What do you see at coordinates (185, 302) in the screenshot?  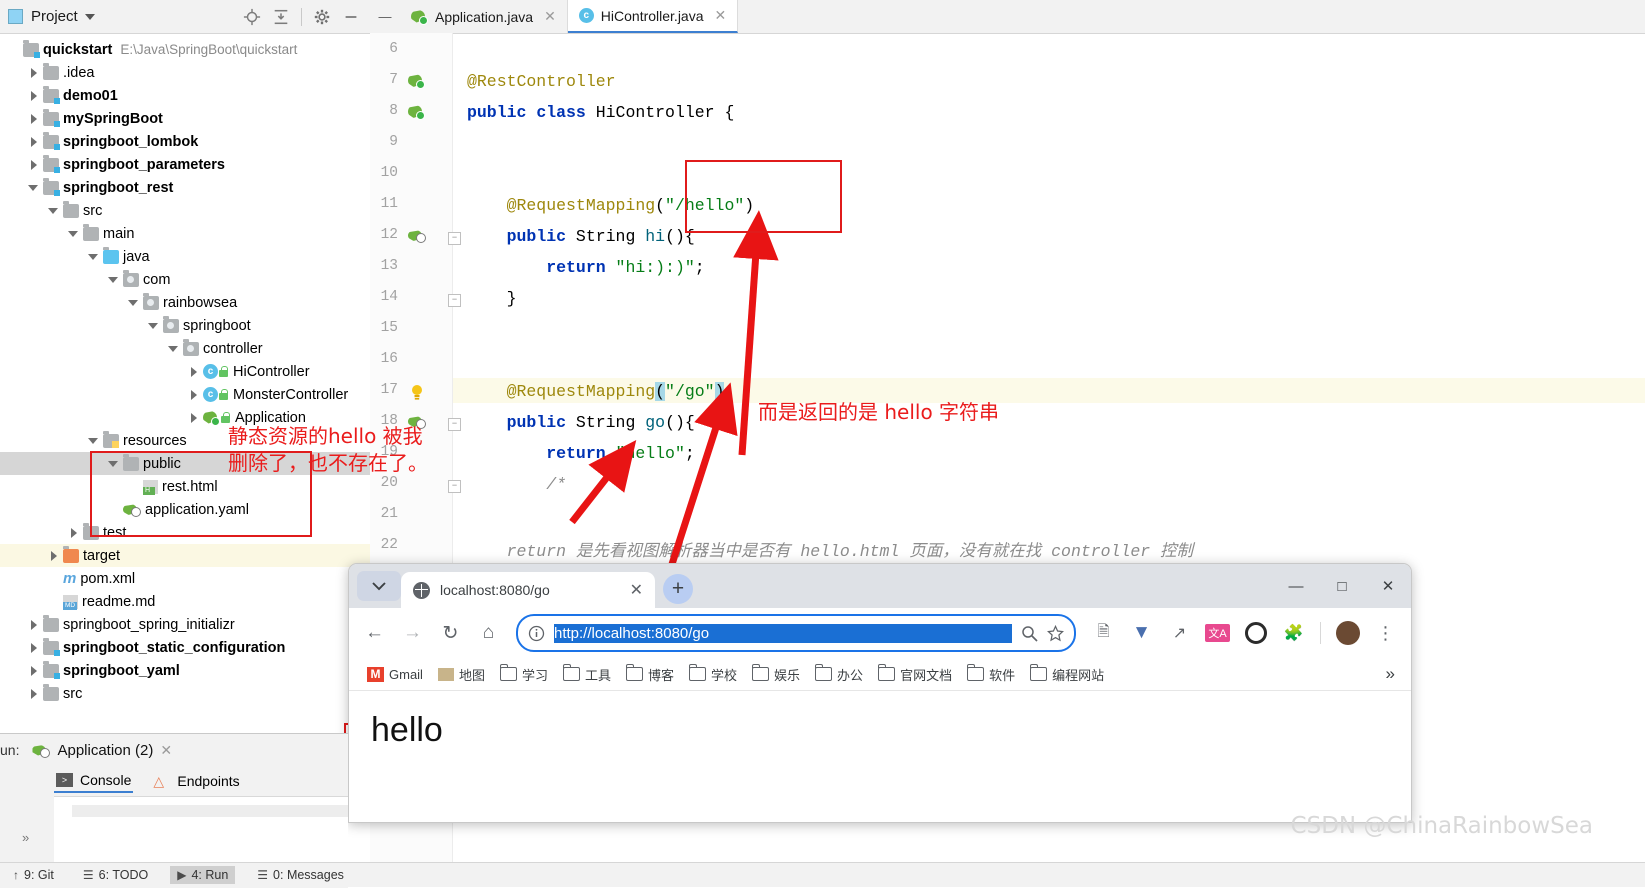 I see `tree-node: rainbowsea` at bounding box center [185, 302].